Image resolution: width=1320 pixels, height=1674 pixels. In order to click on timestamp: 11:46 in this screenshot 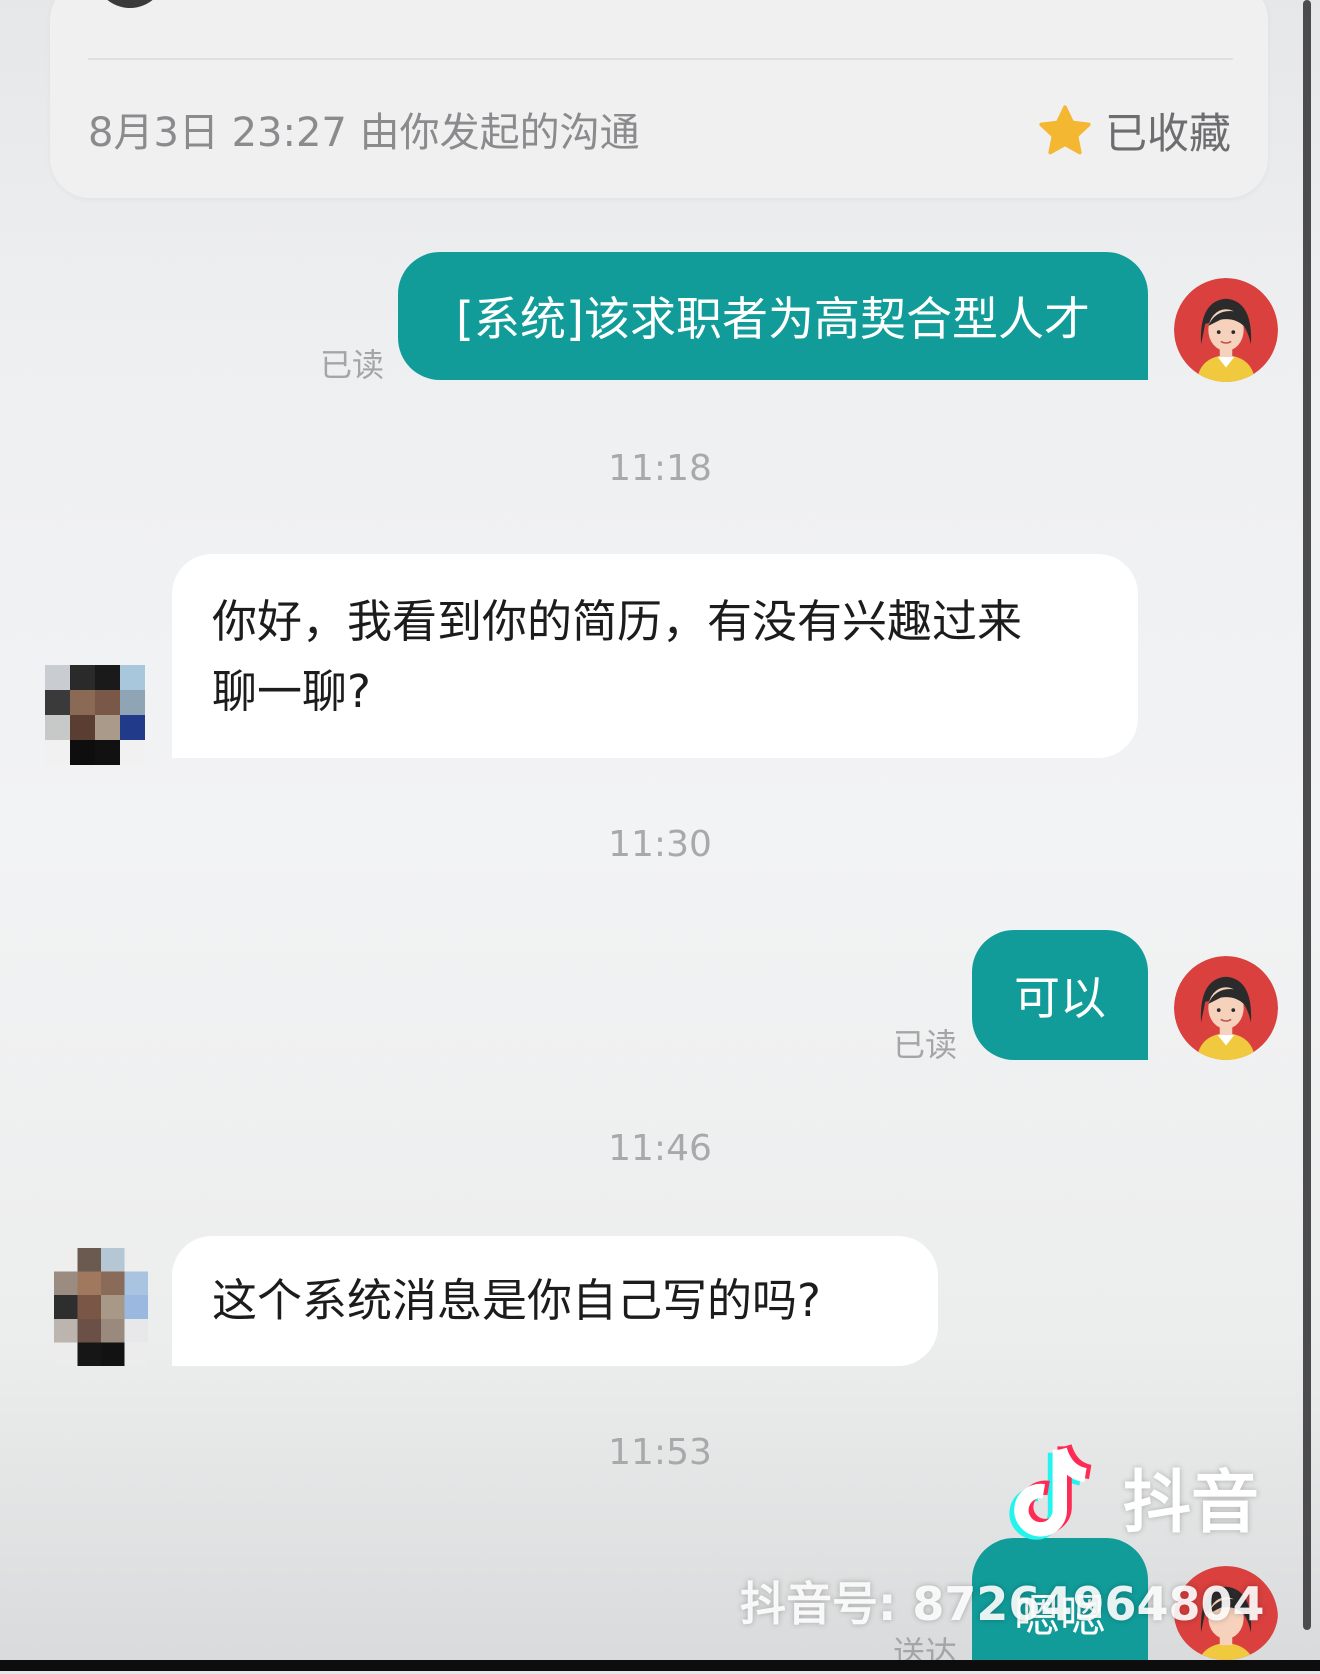, I will do `click(660, 1148)`.